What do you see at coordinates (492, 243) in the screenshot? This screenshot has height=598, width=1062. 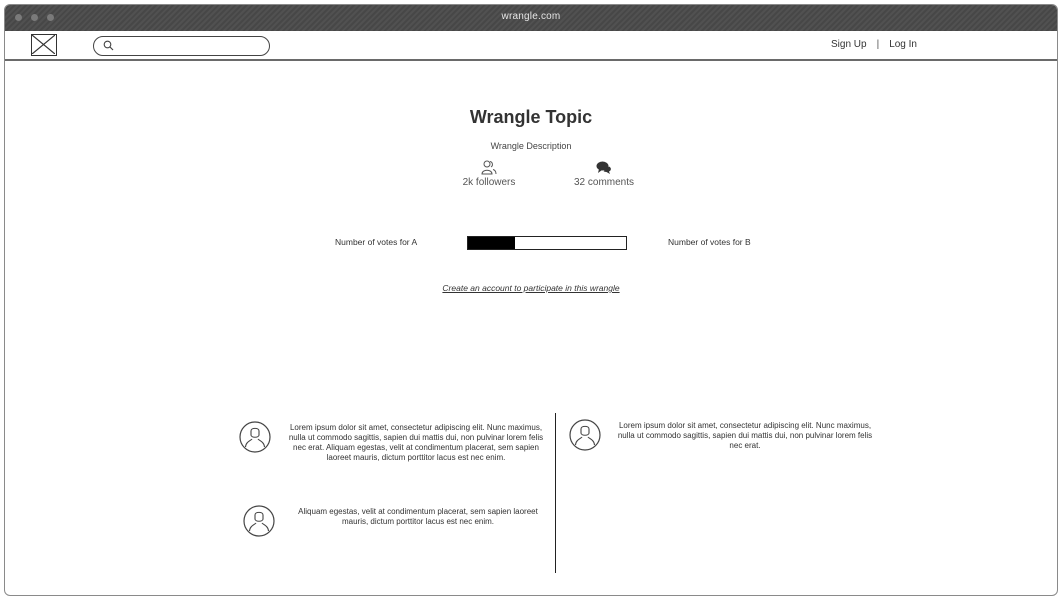 I see `vote-a-fill` at bounding box center [492, 243].